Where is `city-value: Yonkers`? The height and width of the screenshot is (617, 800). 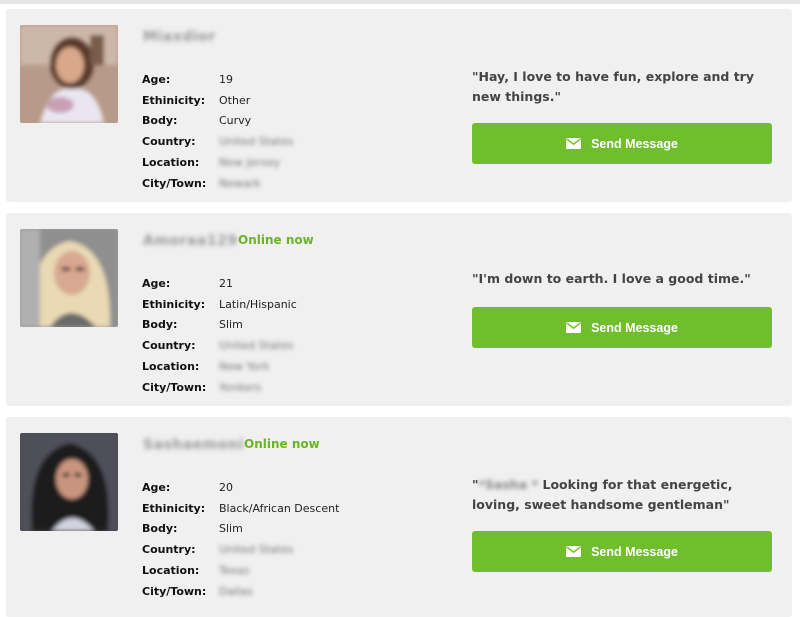 city-value: Yonkers is located at coordinates (240, 387).